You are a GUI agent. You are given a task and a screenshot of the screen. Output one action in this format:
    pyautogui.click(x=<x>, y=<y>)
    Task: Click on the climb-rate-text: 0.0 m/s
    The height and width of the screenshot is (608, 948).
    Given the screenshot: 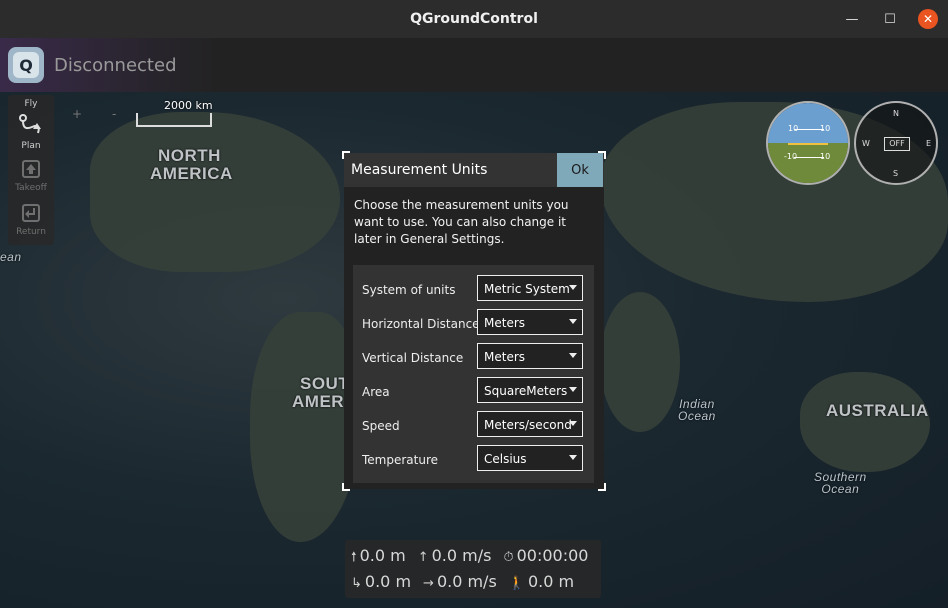 What is the action you would take?
    pyautogui.click(x=461, y=555)
    